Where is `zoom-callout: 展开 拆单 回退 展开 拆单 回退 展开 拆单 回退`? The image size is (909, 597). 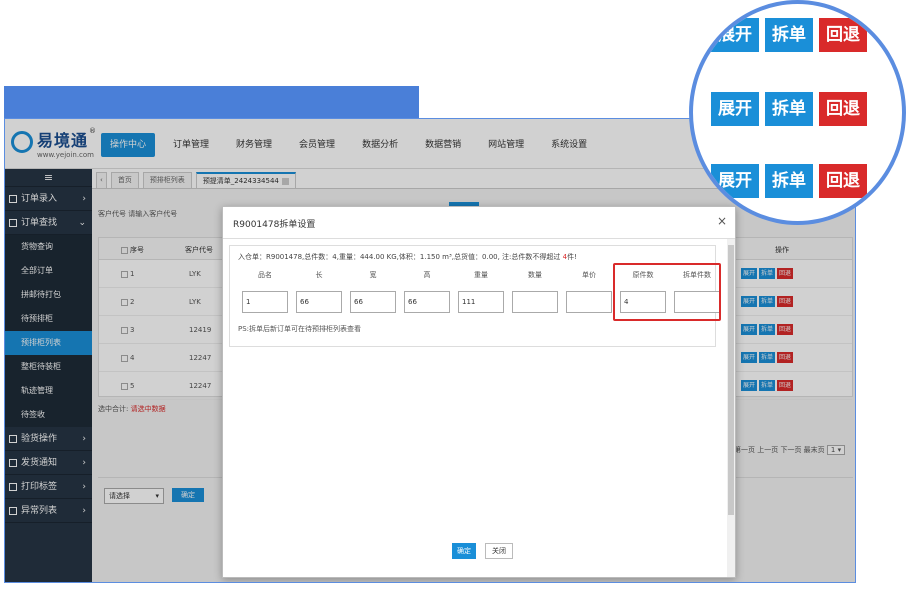 zoom-callout: 展开 拆单 回退 展开 拆单 回退 展开 拆单 回退 is located at coordinates (797, 112).